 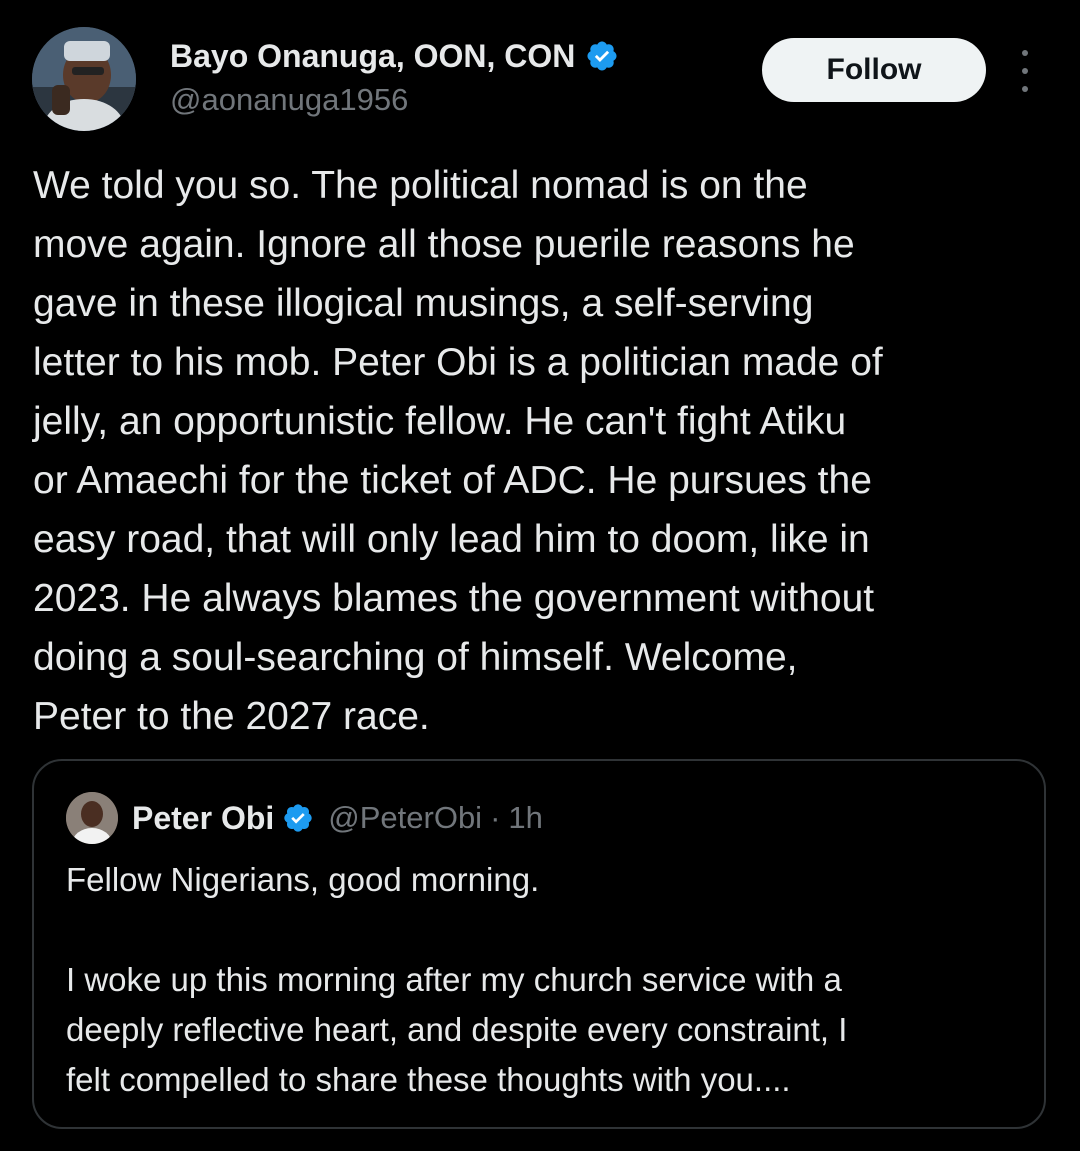 What do you see at coordinates (203, 818) in the screenshot?
I see `quoted-author-name: Peter Obi` at bounding box center [203, 818].